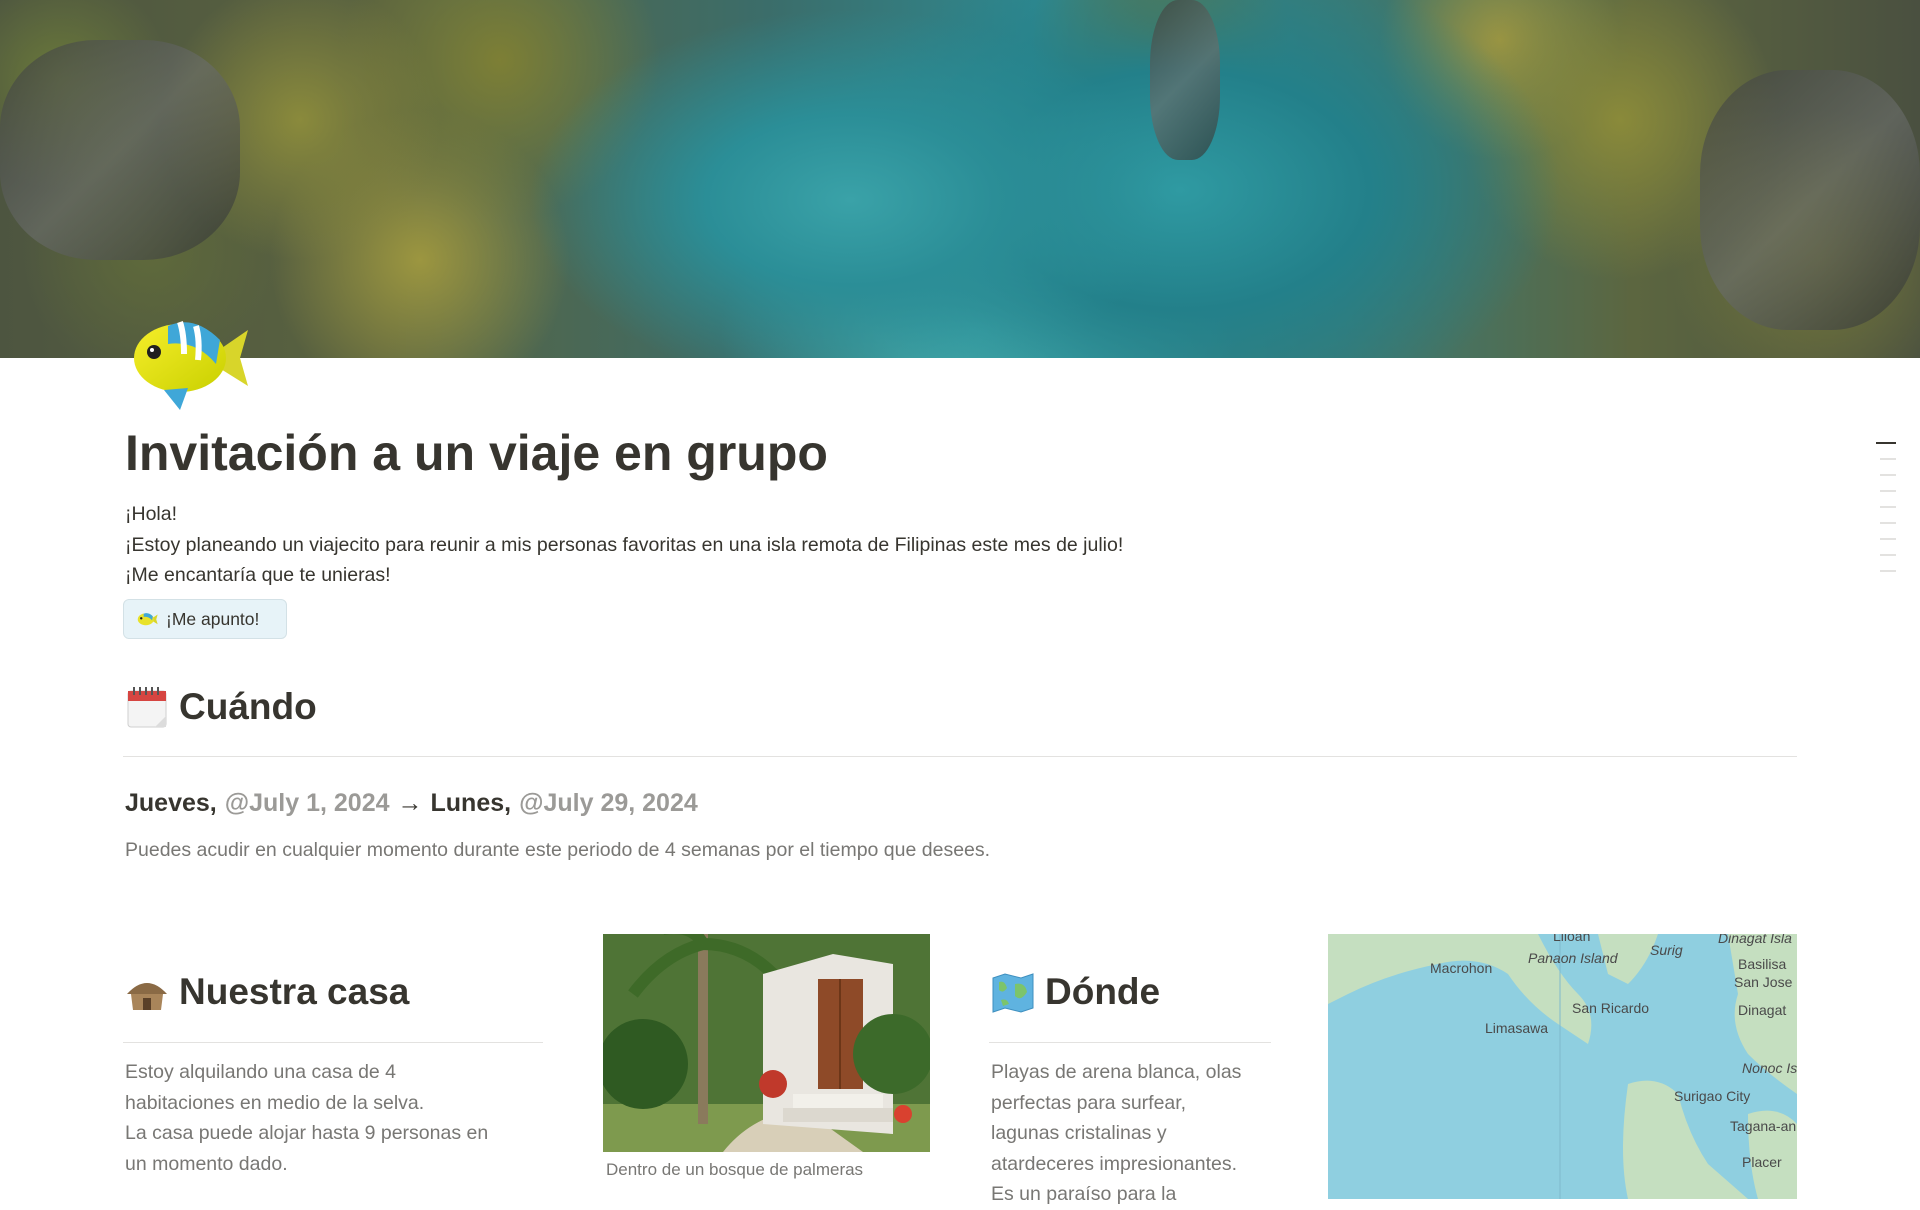 Image resolution: width=1920 pixels, height=1210 pixels. Describe the element at coordinates (476, 453) in the screenshot. I see `page-title: Invitación a un viaje en grupo` at that location.